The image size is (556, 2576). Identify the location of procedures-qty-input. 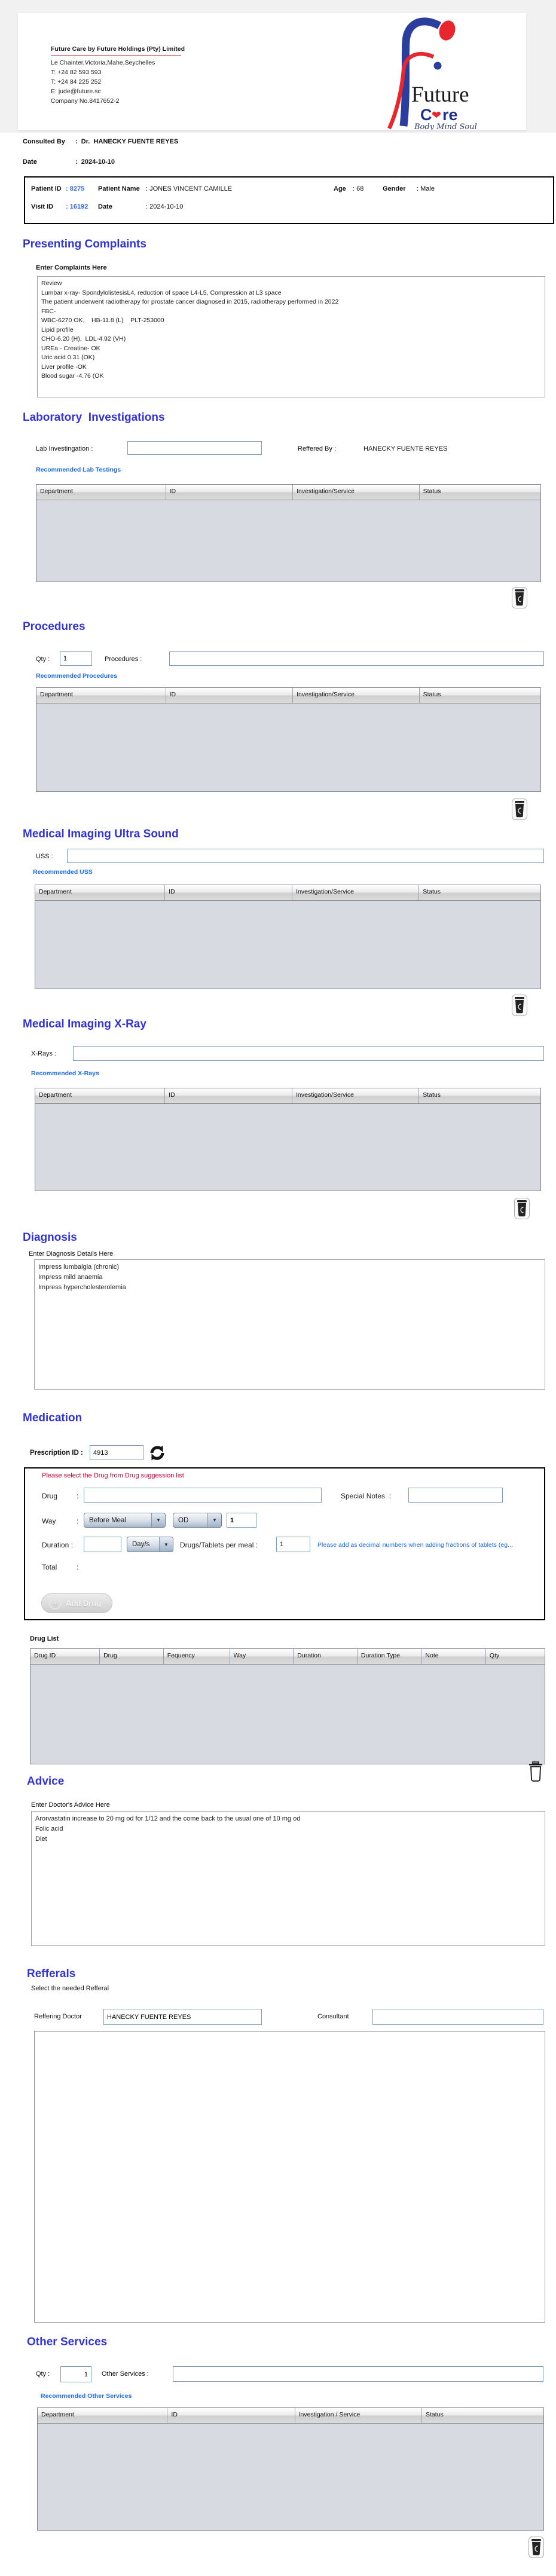
(76, 658).